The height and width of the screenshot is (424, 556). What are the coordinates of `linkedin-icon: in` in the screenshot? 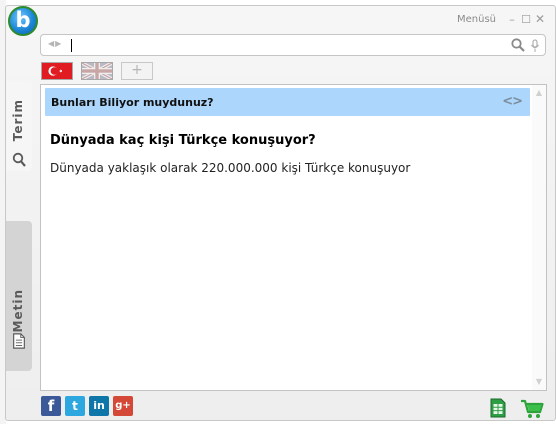 It's located at (99, 406).